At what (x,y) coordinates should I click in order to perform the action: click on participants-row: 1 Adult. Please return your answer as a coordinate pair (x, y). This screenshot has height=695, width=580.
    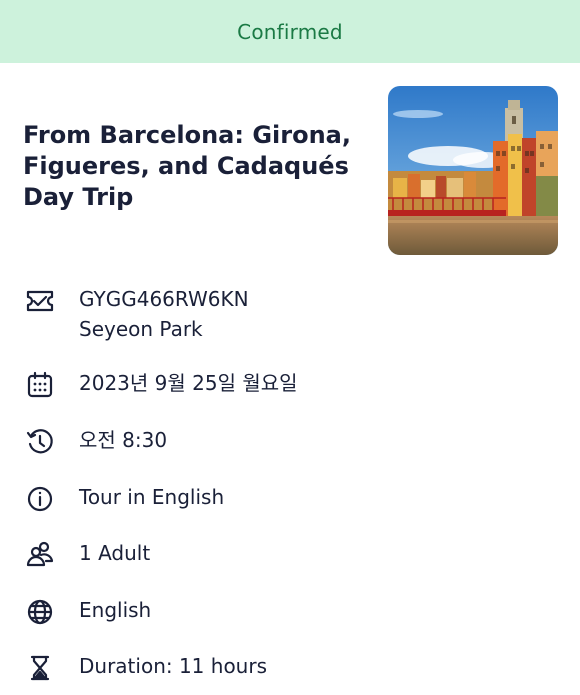
    Looking at the image, I should click on (293, 555).